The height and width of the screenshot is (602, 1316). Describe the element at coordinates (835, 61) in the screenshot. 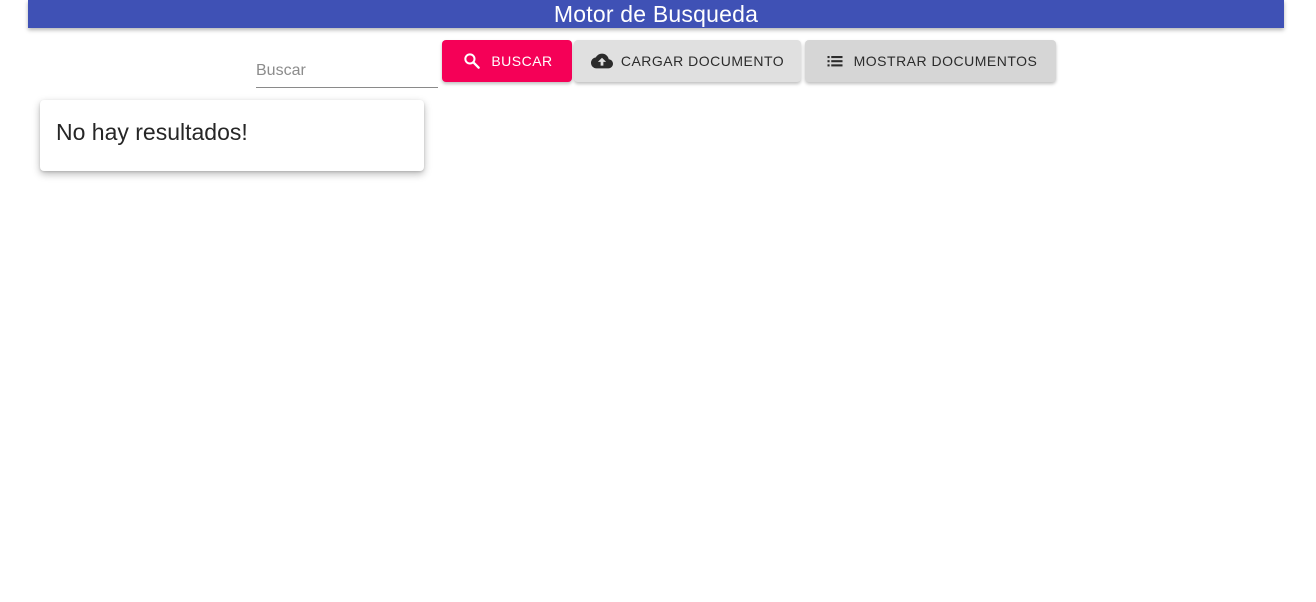

I see `list-icon` at that location.